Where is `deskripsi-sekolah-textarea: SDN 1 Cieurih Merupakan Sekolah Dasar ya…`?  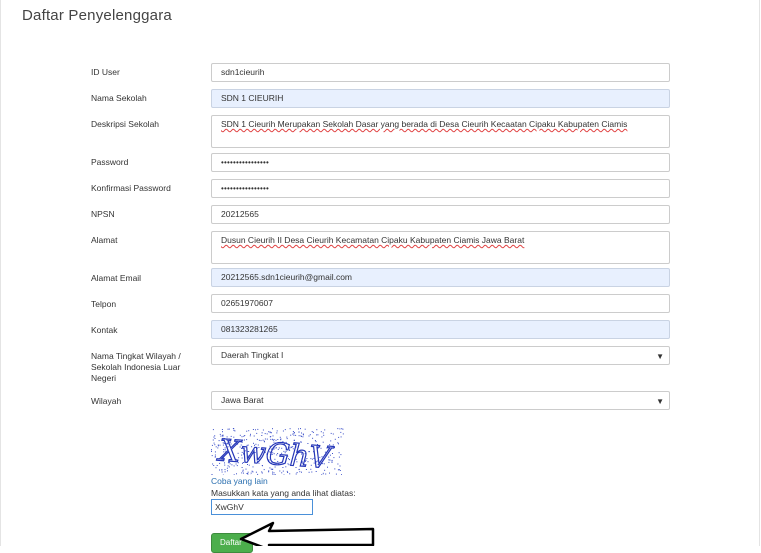
deskripsi-sekolah-textarea: SDN 1 Cieurih Merupakan Sekolah Dasar ya… is located at coordinates (440, 131).